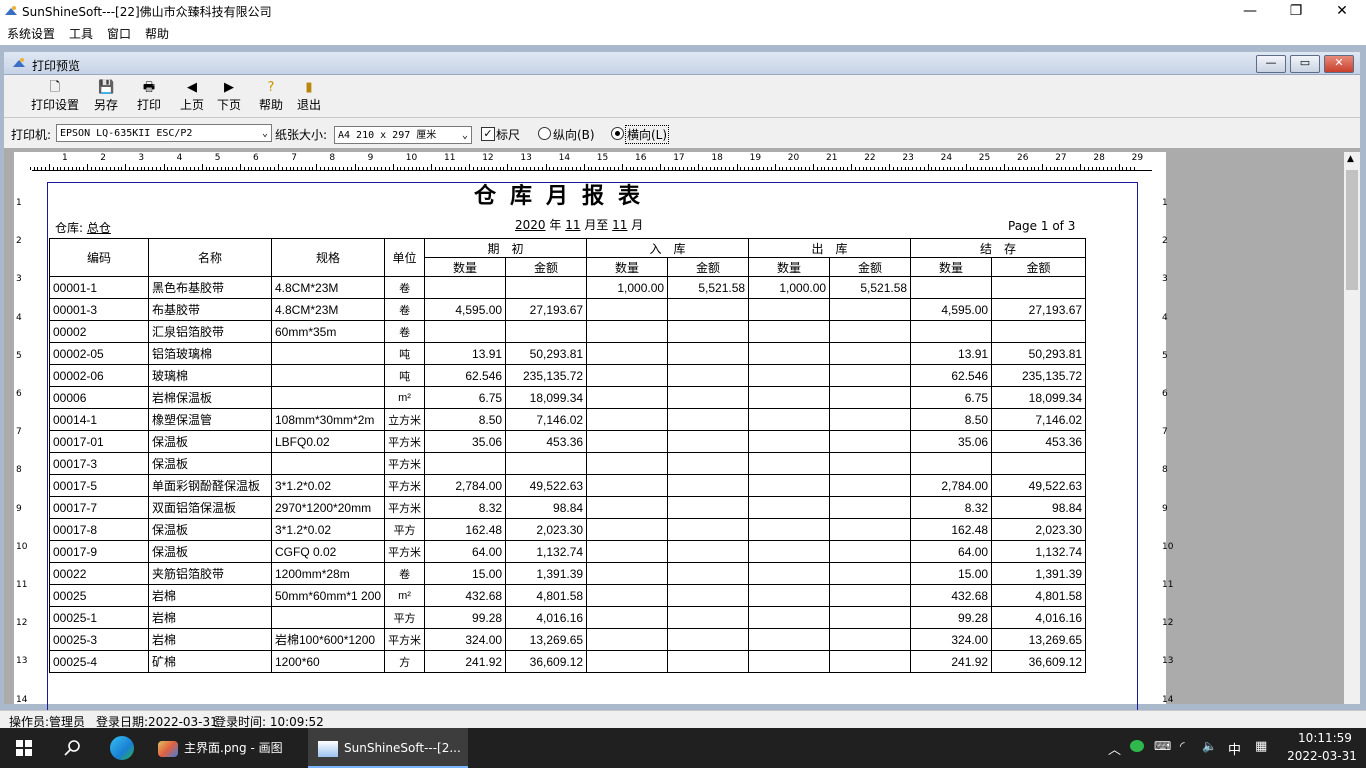  I want to click on paper-size-select: A4 210 x 297 厘米 ⌄, so click(403, 135).